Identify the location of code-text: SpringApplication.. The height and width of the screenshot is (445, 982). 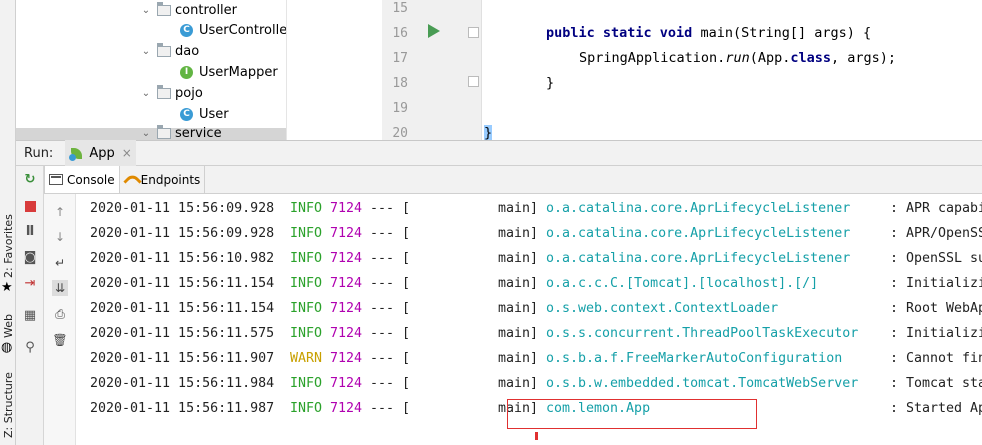
(652, 58).